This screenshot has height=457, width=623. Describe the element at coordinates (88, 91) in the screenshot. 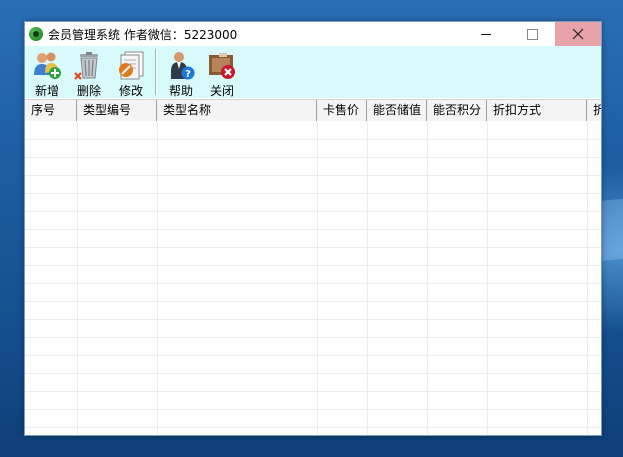

I see `delete-label: 删除` at that location.